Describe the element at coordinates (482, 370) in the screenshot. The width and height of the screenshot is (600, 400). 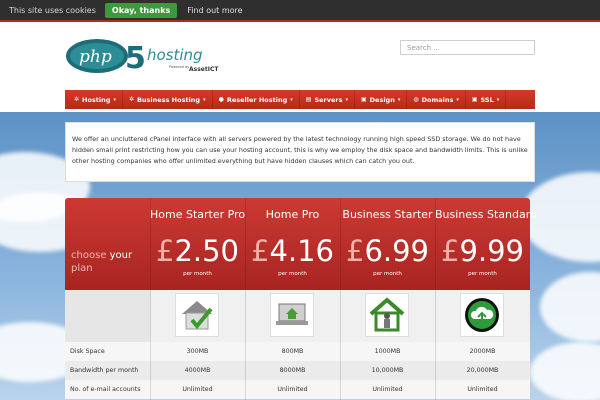
I see `feature-value: 20,000MB` at that location.